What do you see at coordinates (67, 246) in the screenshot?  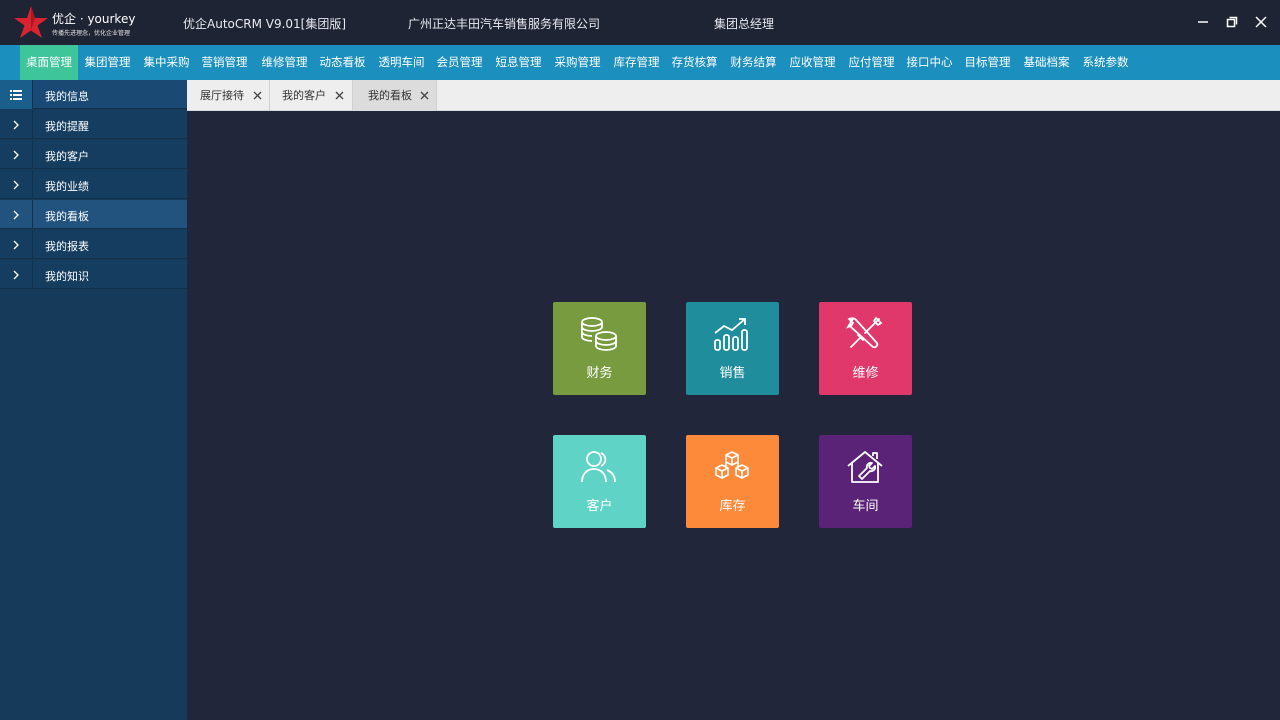 I see `sidebar-item-label: 我的报表` at bounding box center [67, 246].